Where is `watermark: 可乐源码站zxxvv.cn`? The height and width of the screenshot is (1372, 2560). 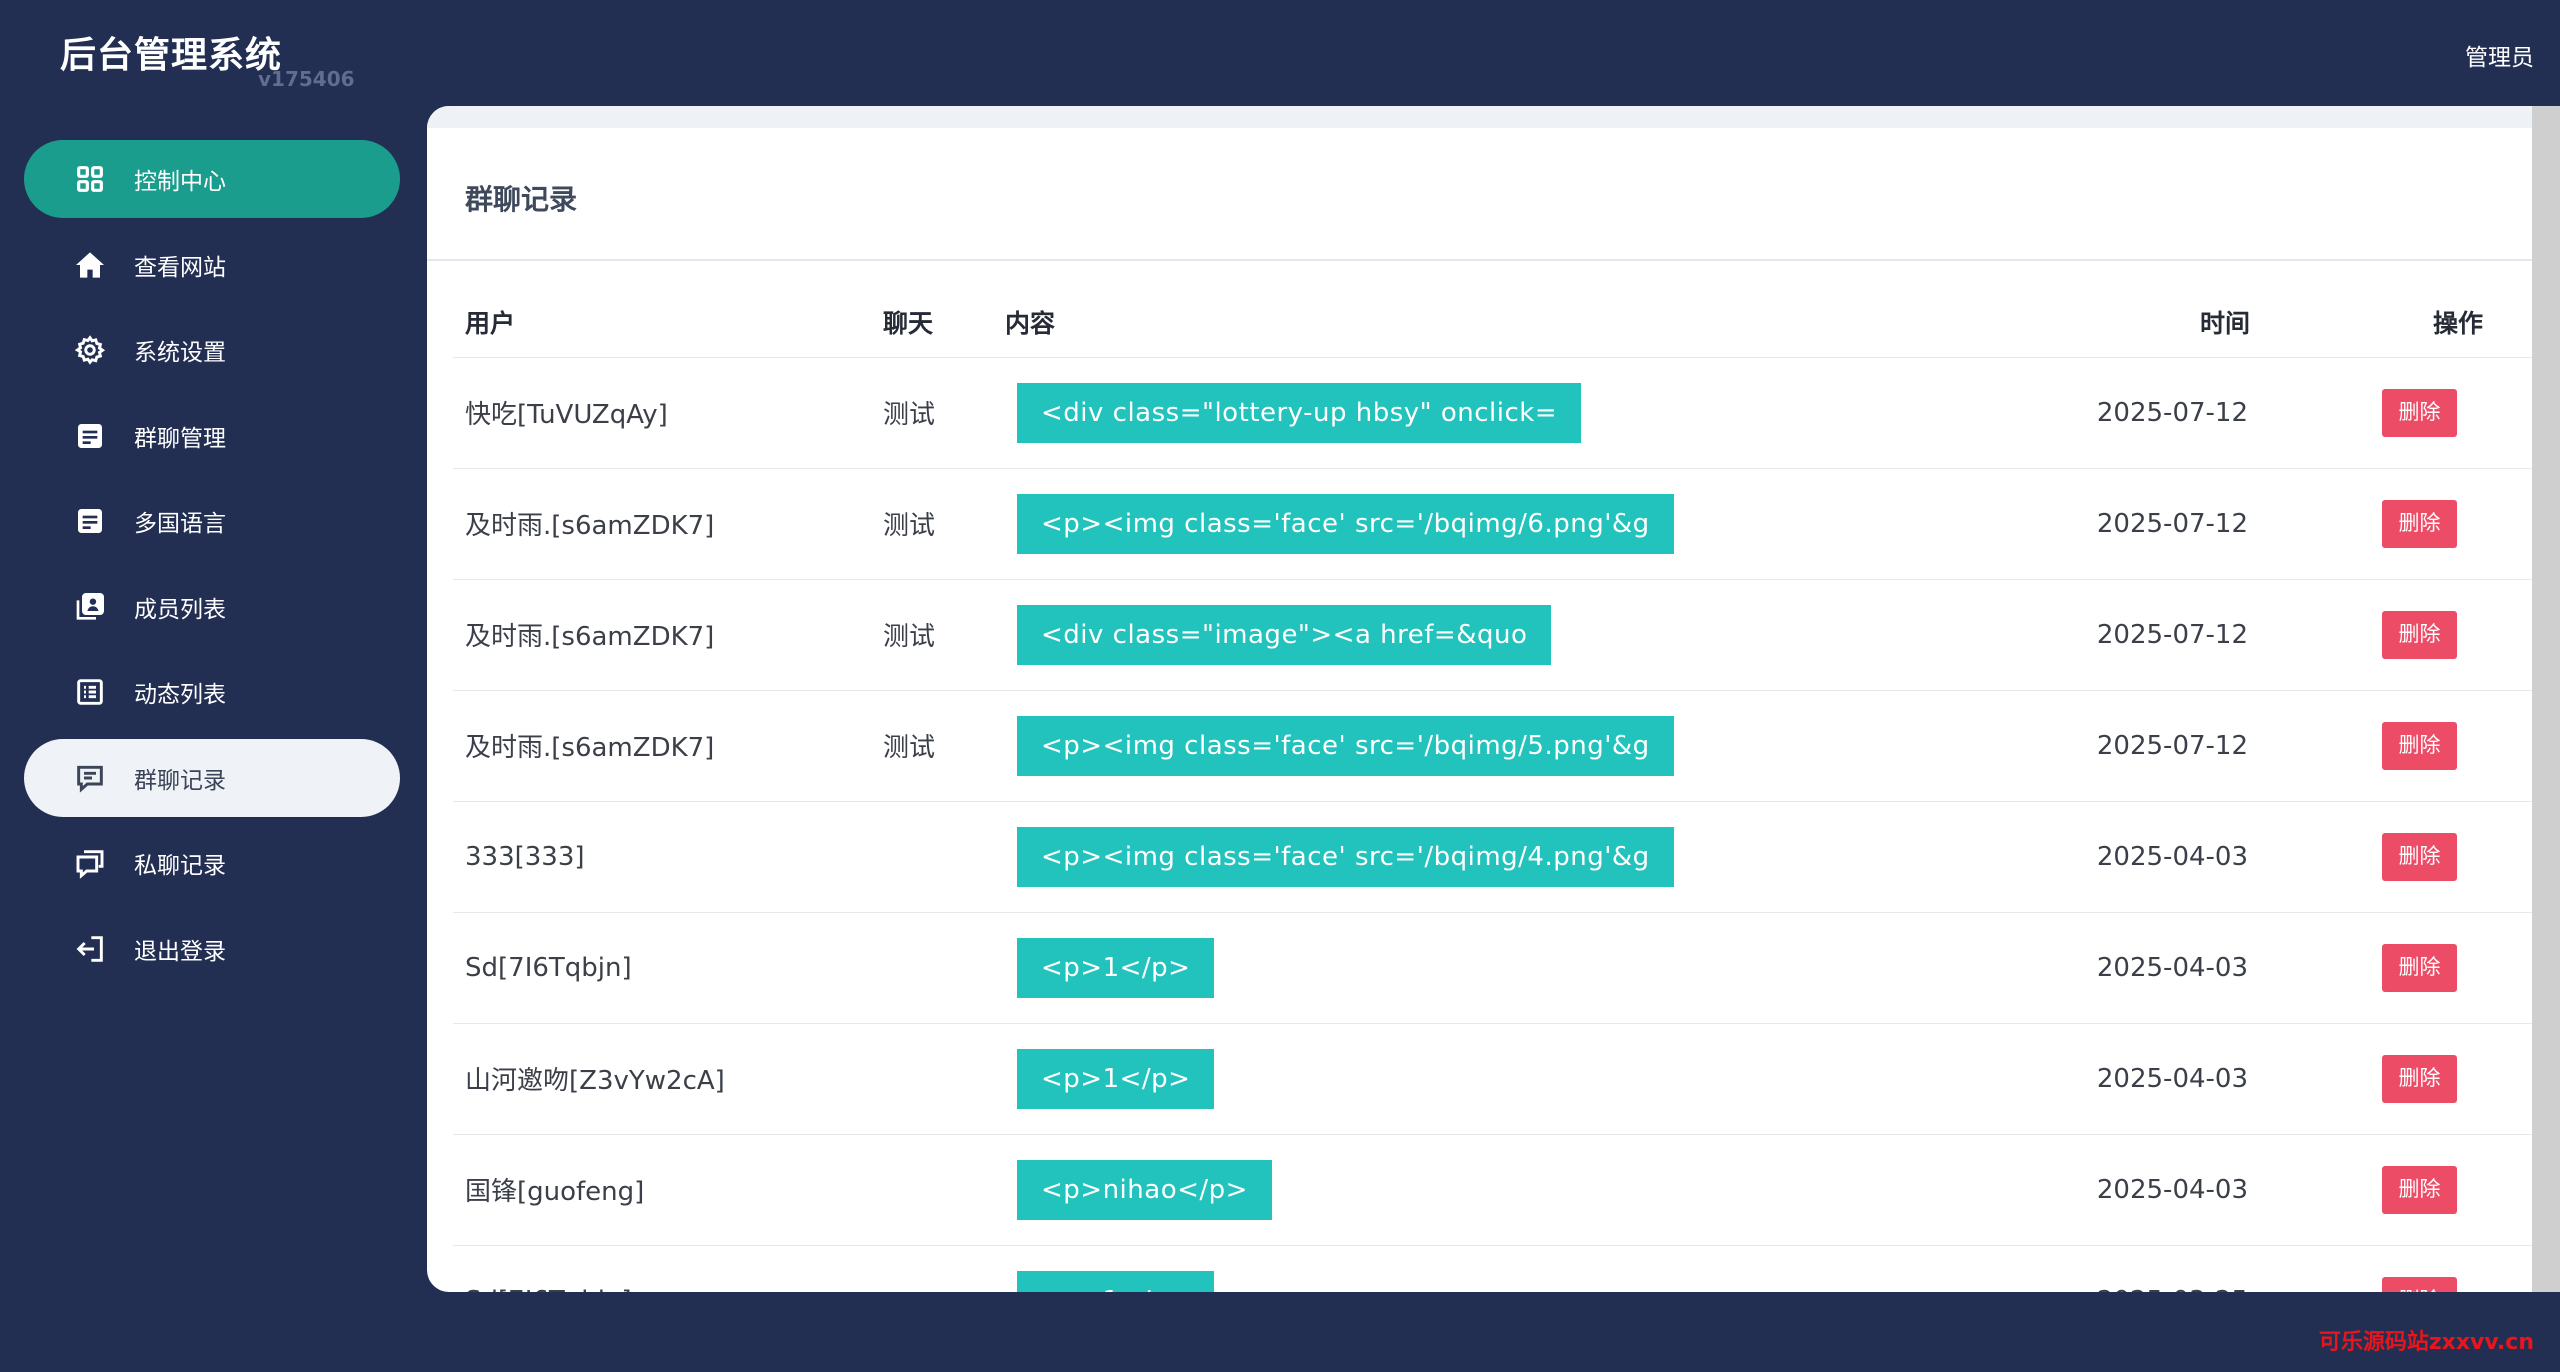
watermark: 可乐源码站zxxvv.cn is located at coordinates (2426, 1342).